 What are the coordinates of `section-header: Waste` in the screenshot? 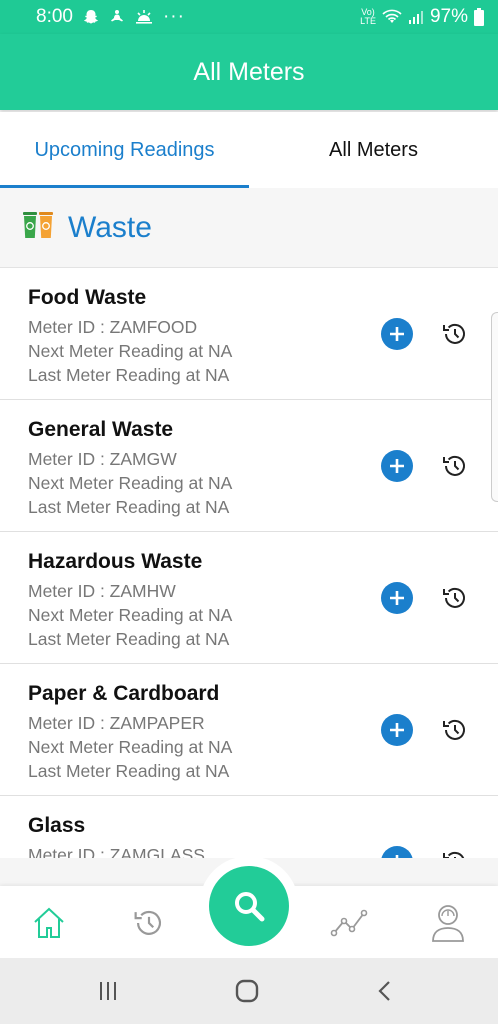 It's located at (249, 228).